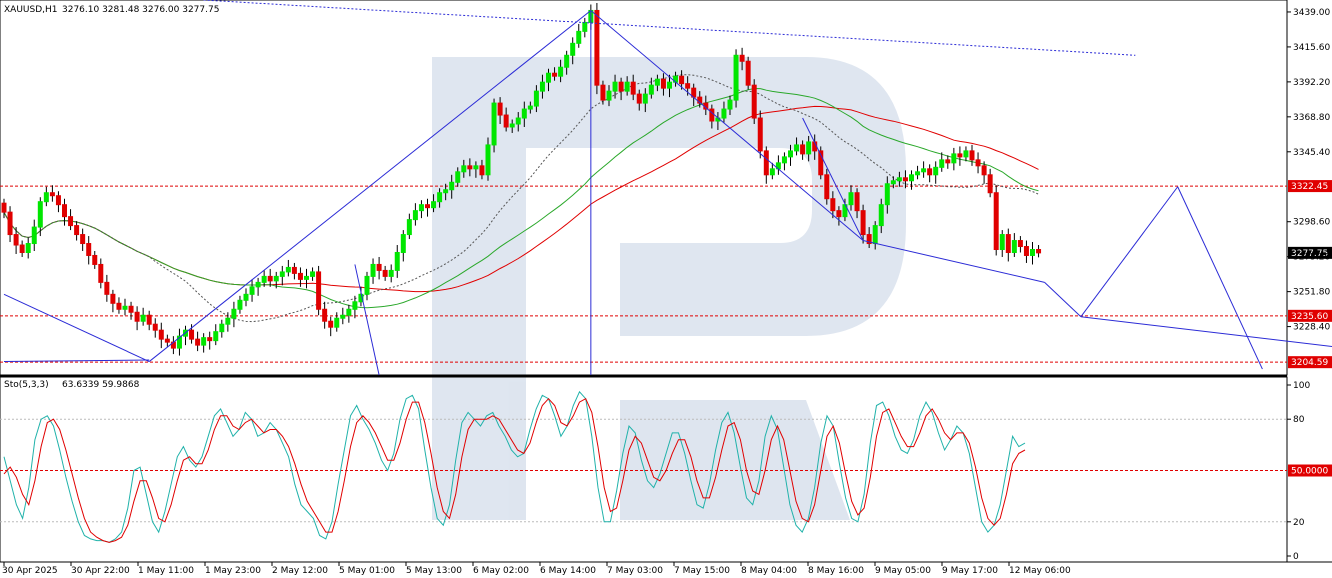  What do you see at coordinates (1311, 328) in the screenshot?
I see `price-tick-label: 3228.40` at bounding box center [1311, 328].